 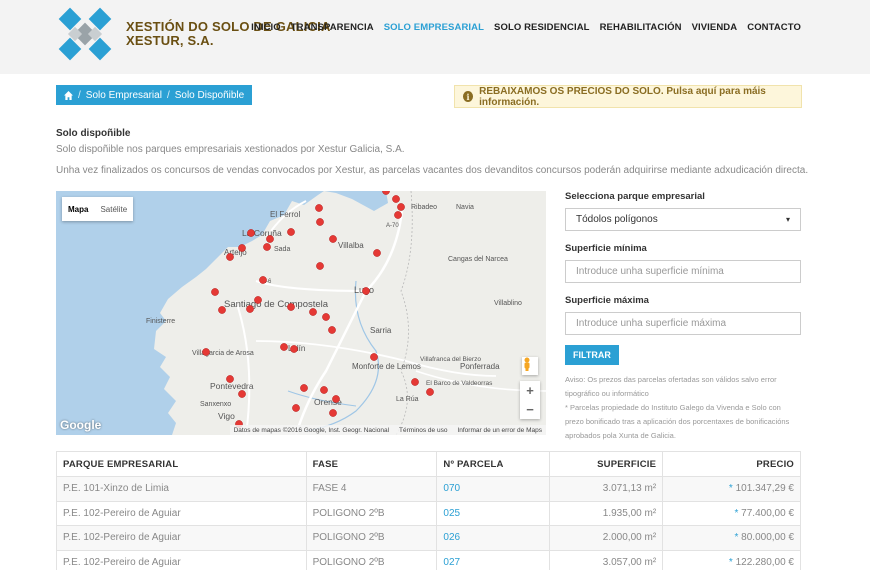 What do you see at coordinates (774, 27) in the screenshot?
I see `nav-contacto: CONTACTO` at bounding box center [774, 27].